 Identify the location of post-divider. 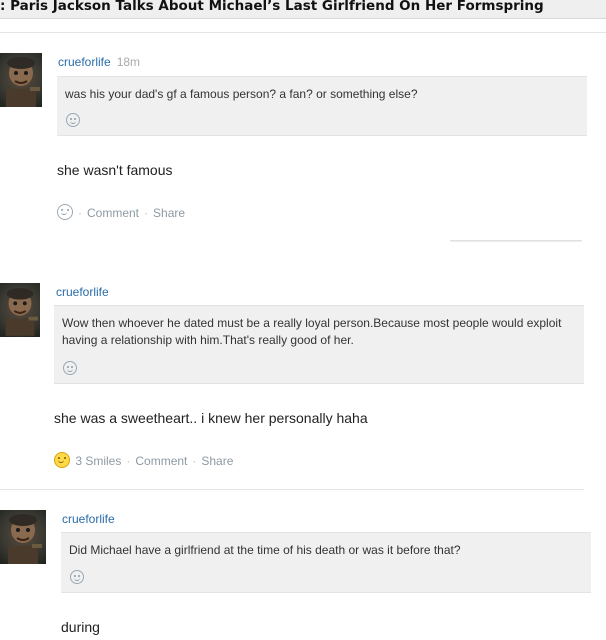
(292, 489).